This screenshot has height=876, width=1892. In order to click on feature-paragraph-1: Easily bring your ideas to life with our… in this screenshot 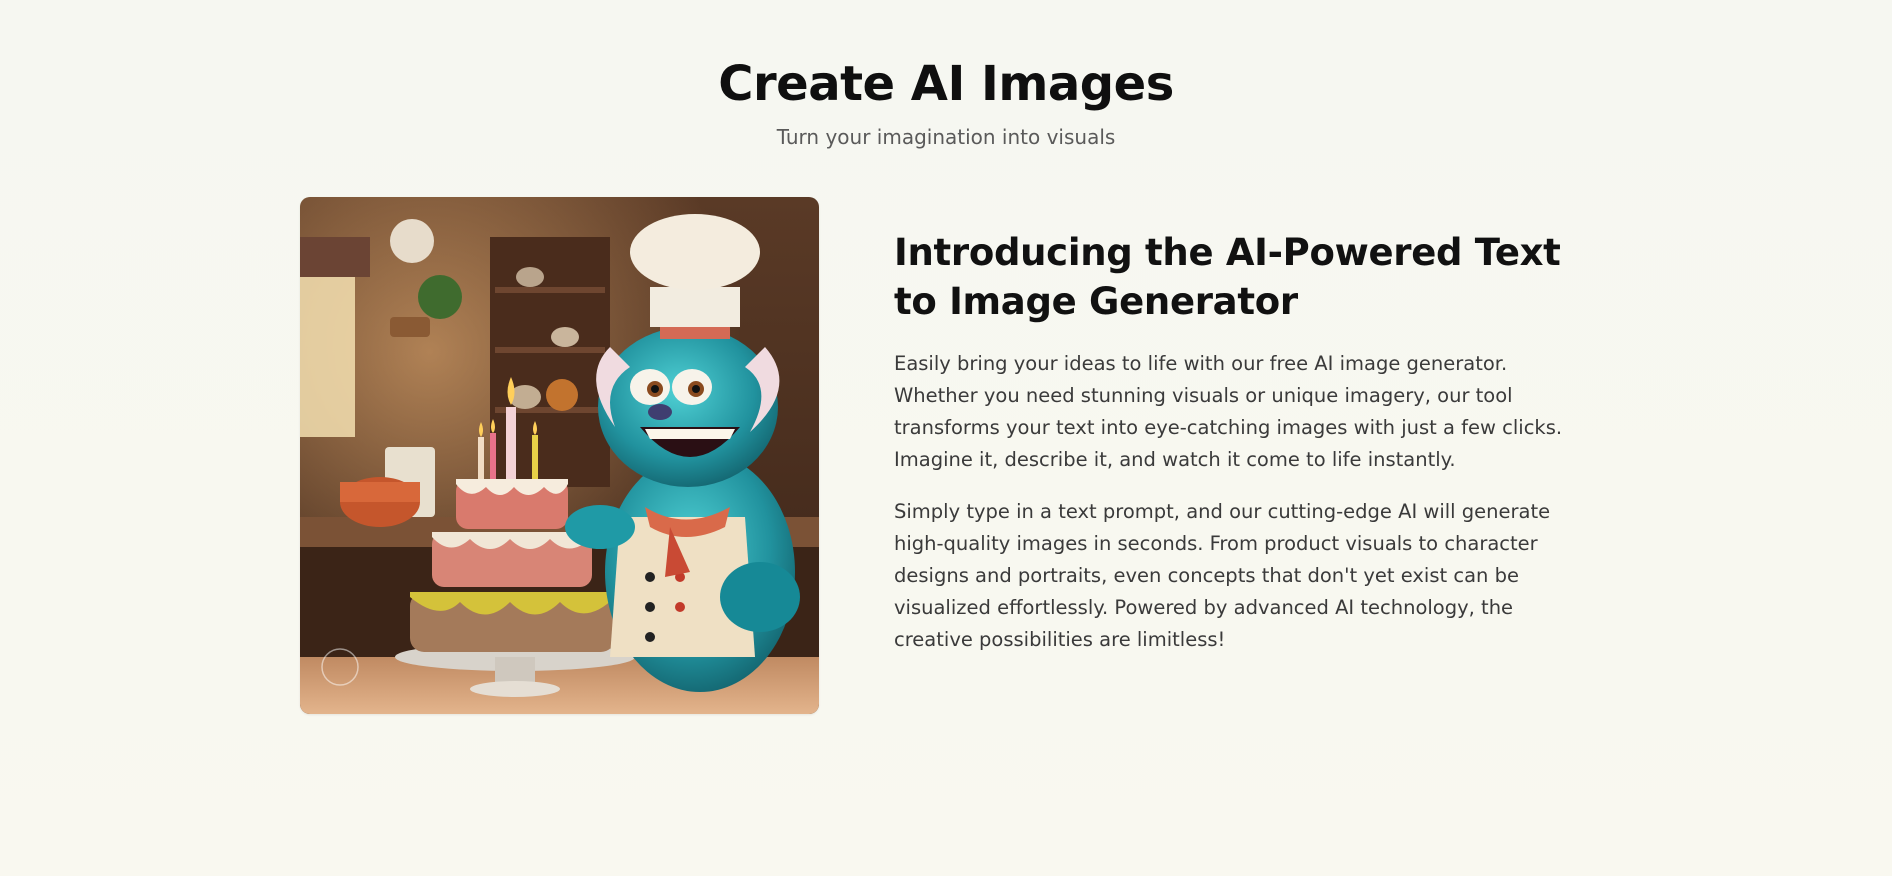, I will do `click(1228, 411)`.